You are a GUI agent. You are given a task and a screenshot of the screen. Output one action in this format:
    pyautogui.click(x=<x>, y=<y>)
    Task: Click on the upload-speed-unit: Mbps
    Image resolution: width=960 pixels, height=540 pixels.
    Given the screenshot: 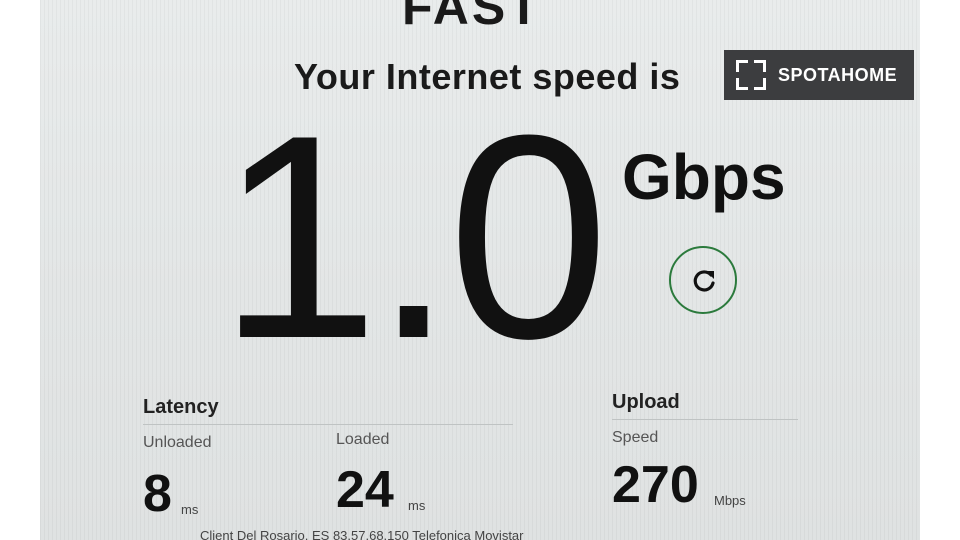 What is the action you would take?
    pyautogui.click(x=730, y=500)
    